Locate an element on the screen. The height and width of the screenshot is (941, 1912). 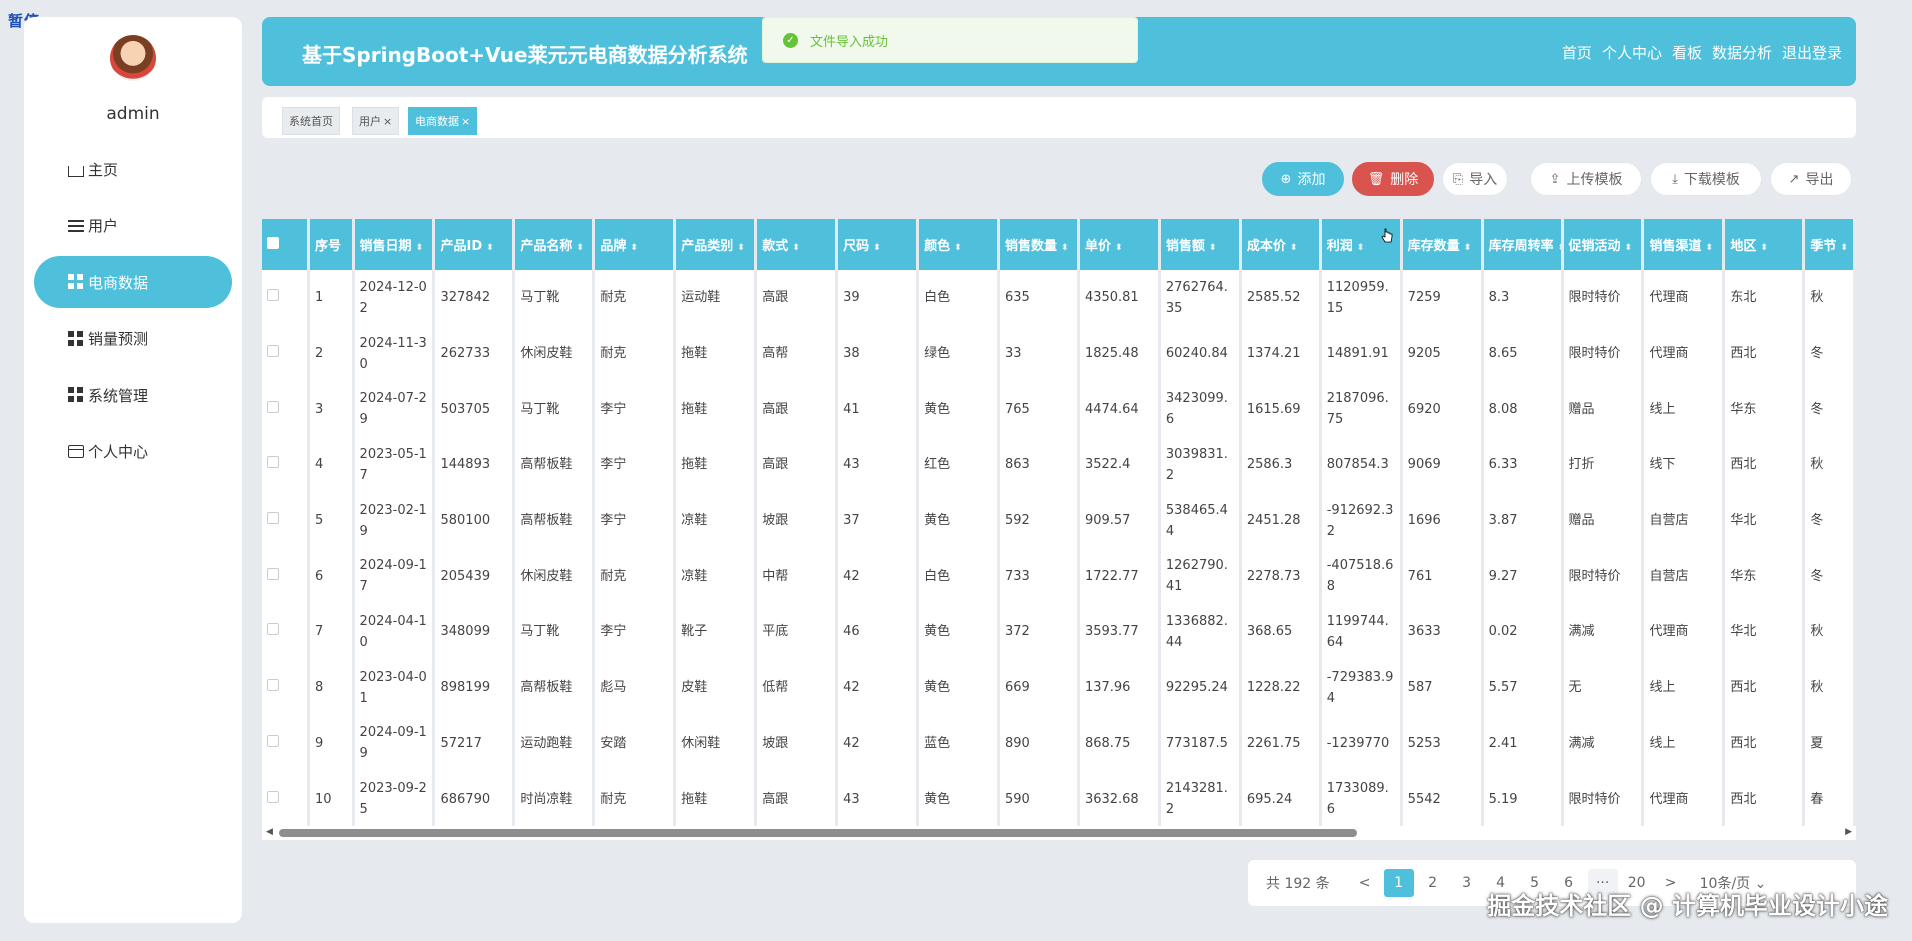
page-button: 1 is located at coordinates (1398, 883).